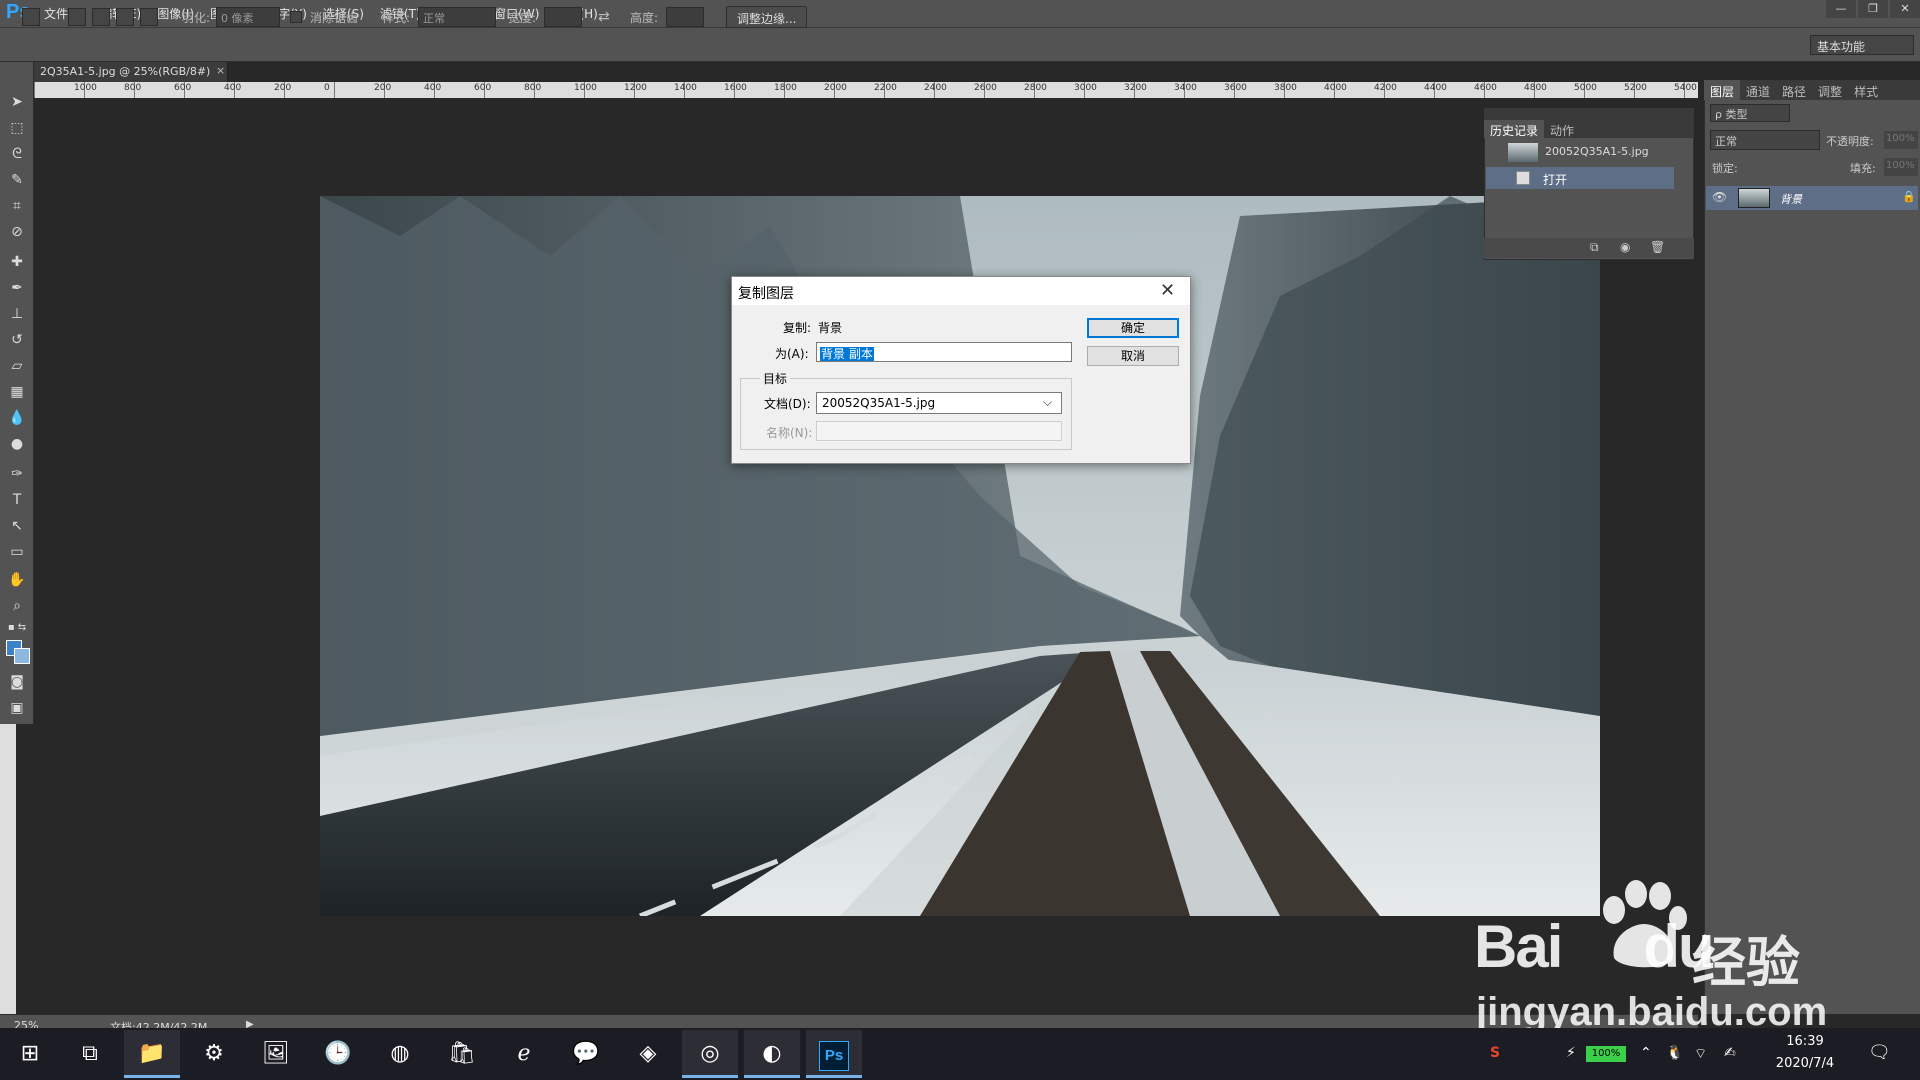 The height and width of the screenshot is (1080, 1920). What do you see at coordinates (17, 606) in the screenshot?
I see `zoom-tool-icon: ⌕` at bounding box center [17, 606].